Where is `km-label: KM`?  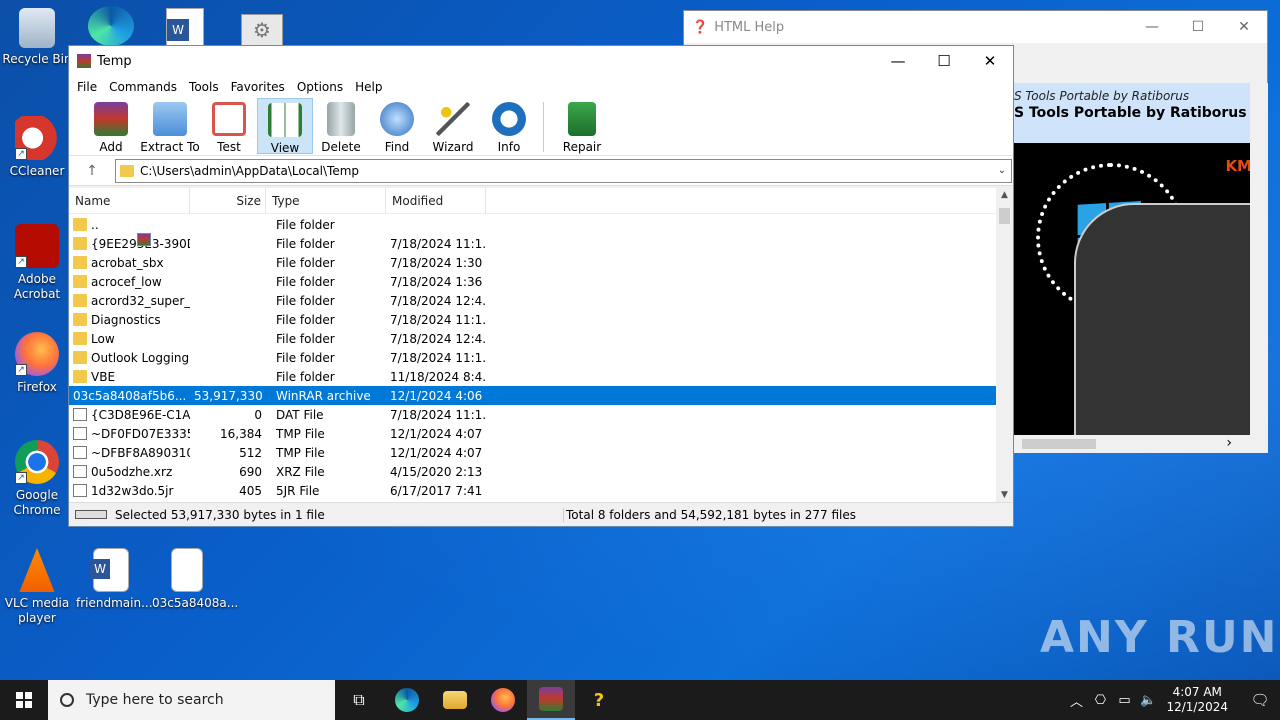 km-label: KM is located at coordinates (1237, 166).